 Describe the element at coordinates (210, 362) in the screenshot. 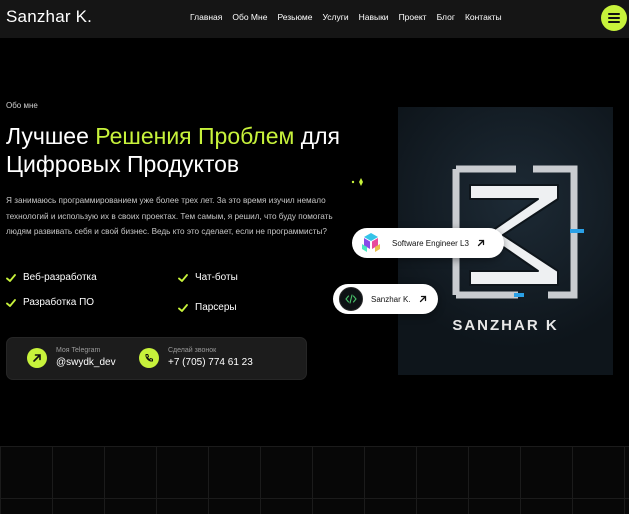

I see `phone-number: +7 (705) 774 61 23` at that location.